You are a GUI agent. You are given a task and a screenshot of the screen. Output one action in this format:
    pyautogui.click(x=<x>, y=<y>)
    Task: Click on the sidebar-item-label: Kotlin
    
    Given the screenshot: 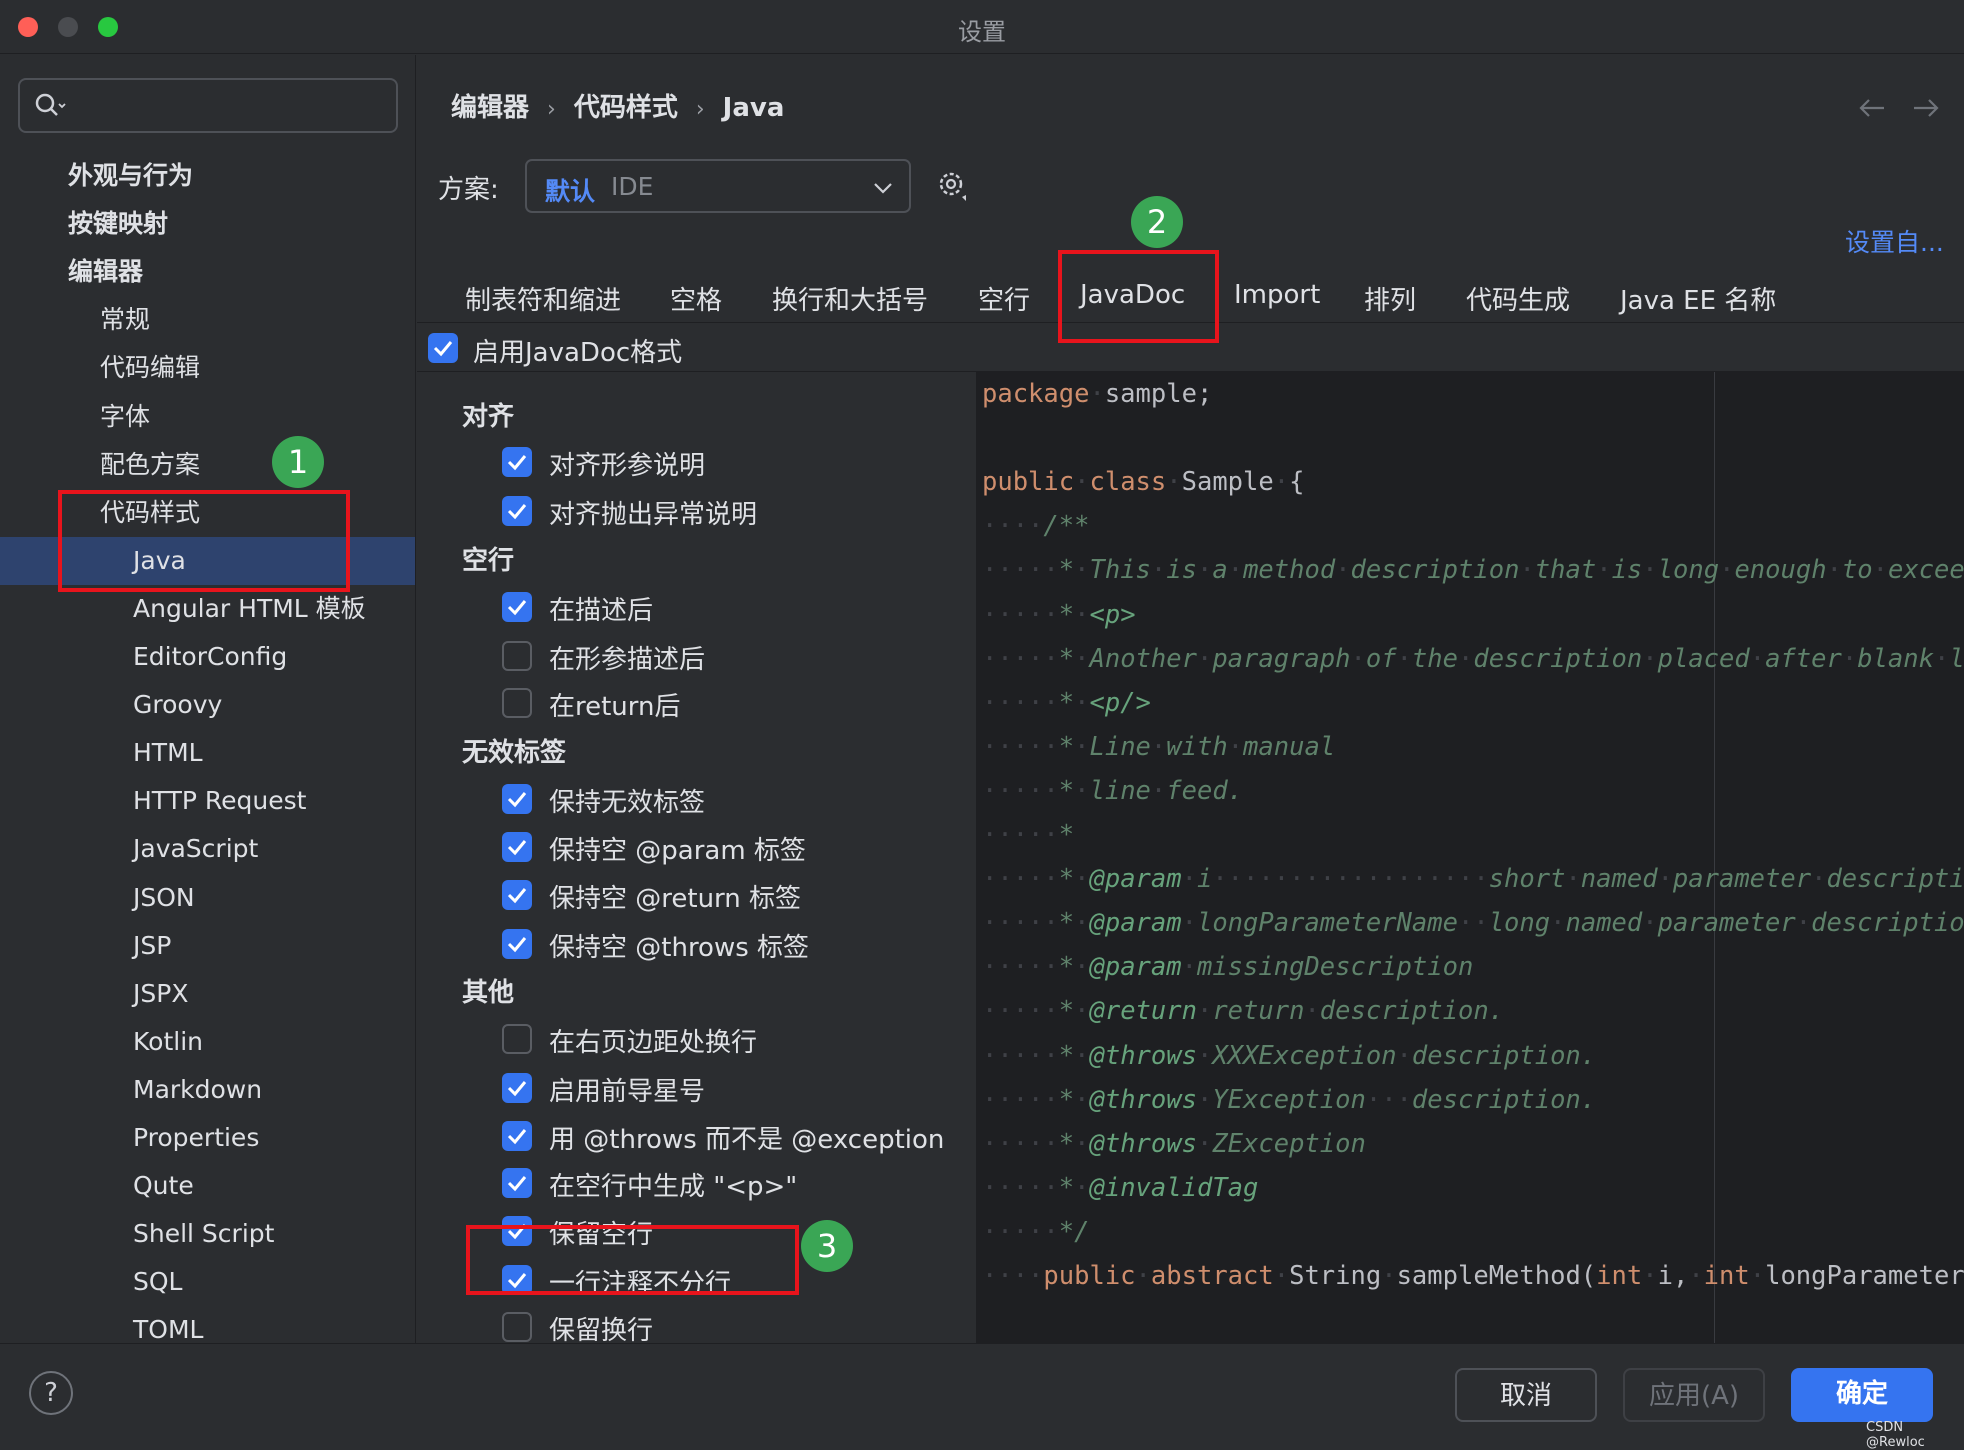 What is the action you would take?
    pyautogui.click(x=168, y=1041)
    